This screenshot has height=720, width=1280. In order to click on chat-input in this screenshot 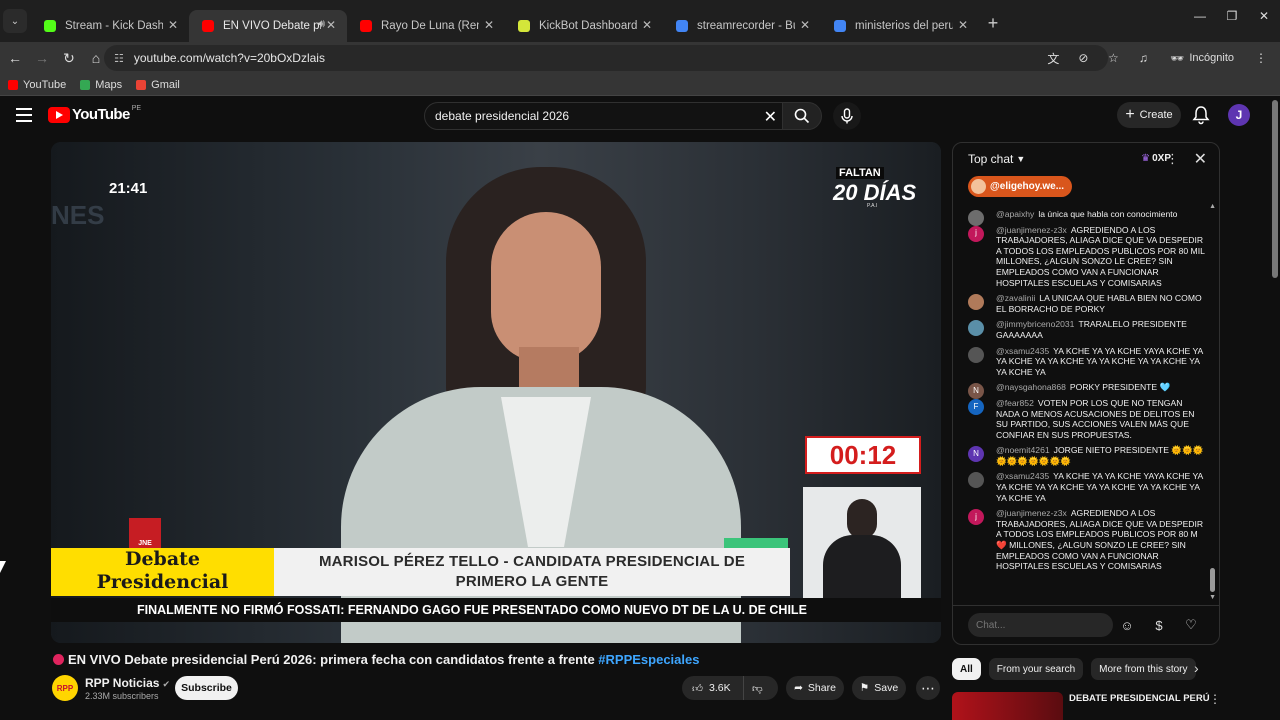, I will do `click(1040, 625)`.